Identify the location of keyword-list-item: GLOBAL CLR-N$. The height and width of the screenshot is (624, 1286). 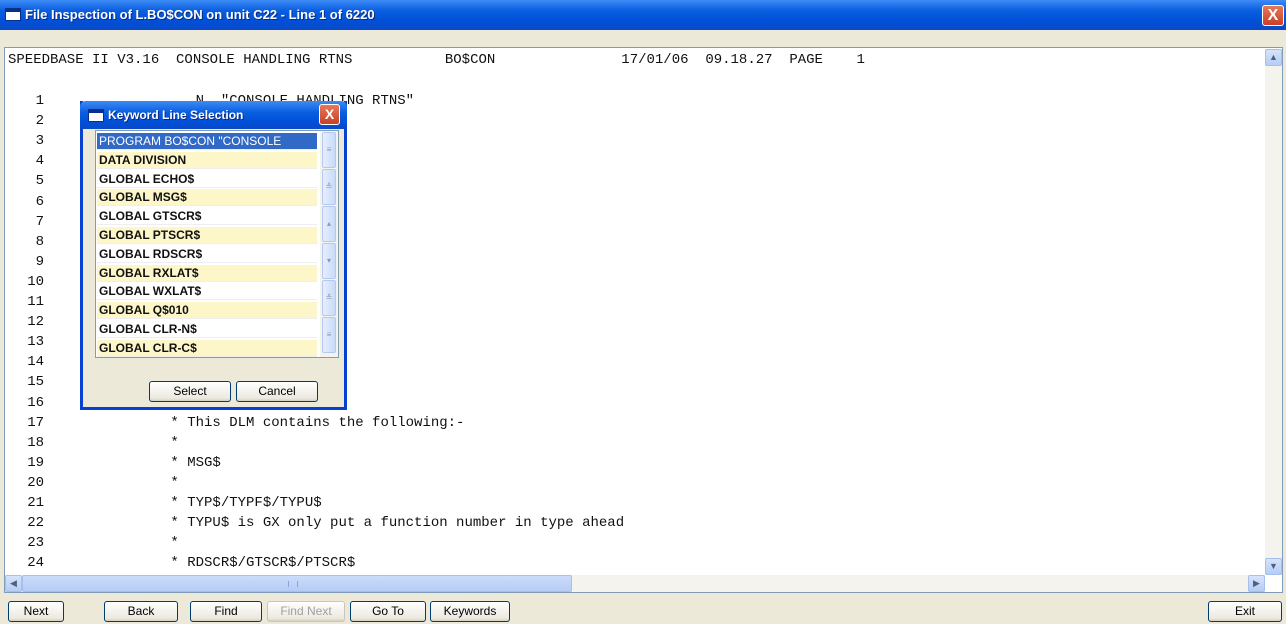
(207, 329).